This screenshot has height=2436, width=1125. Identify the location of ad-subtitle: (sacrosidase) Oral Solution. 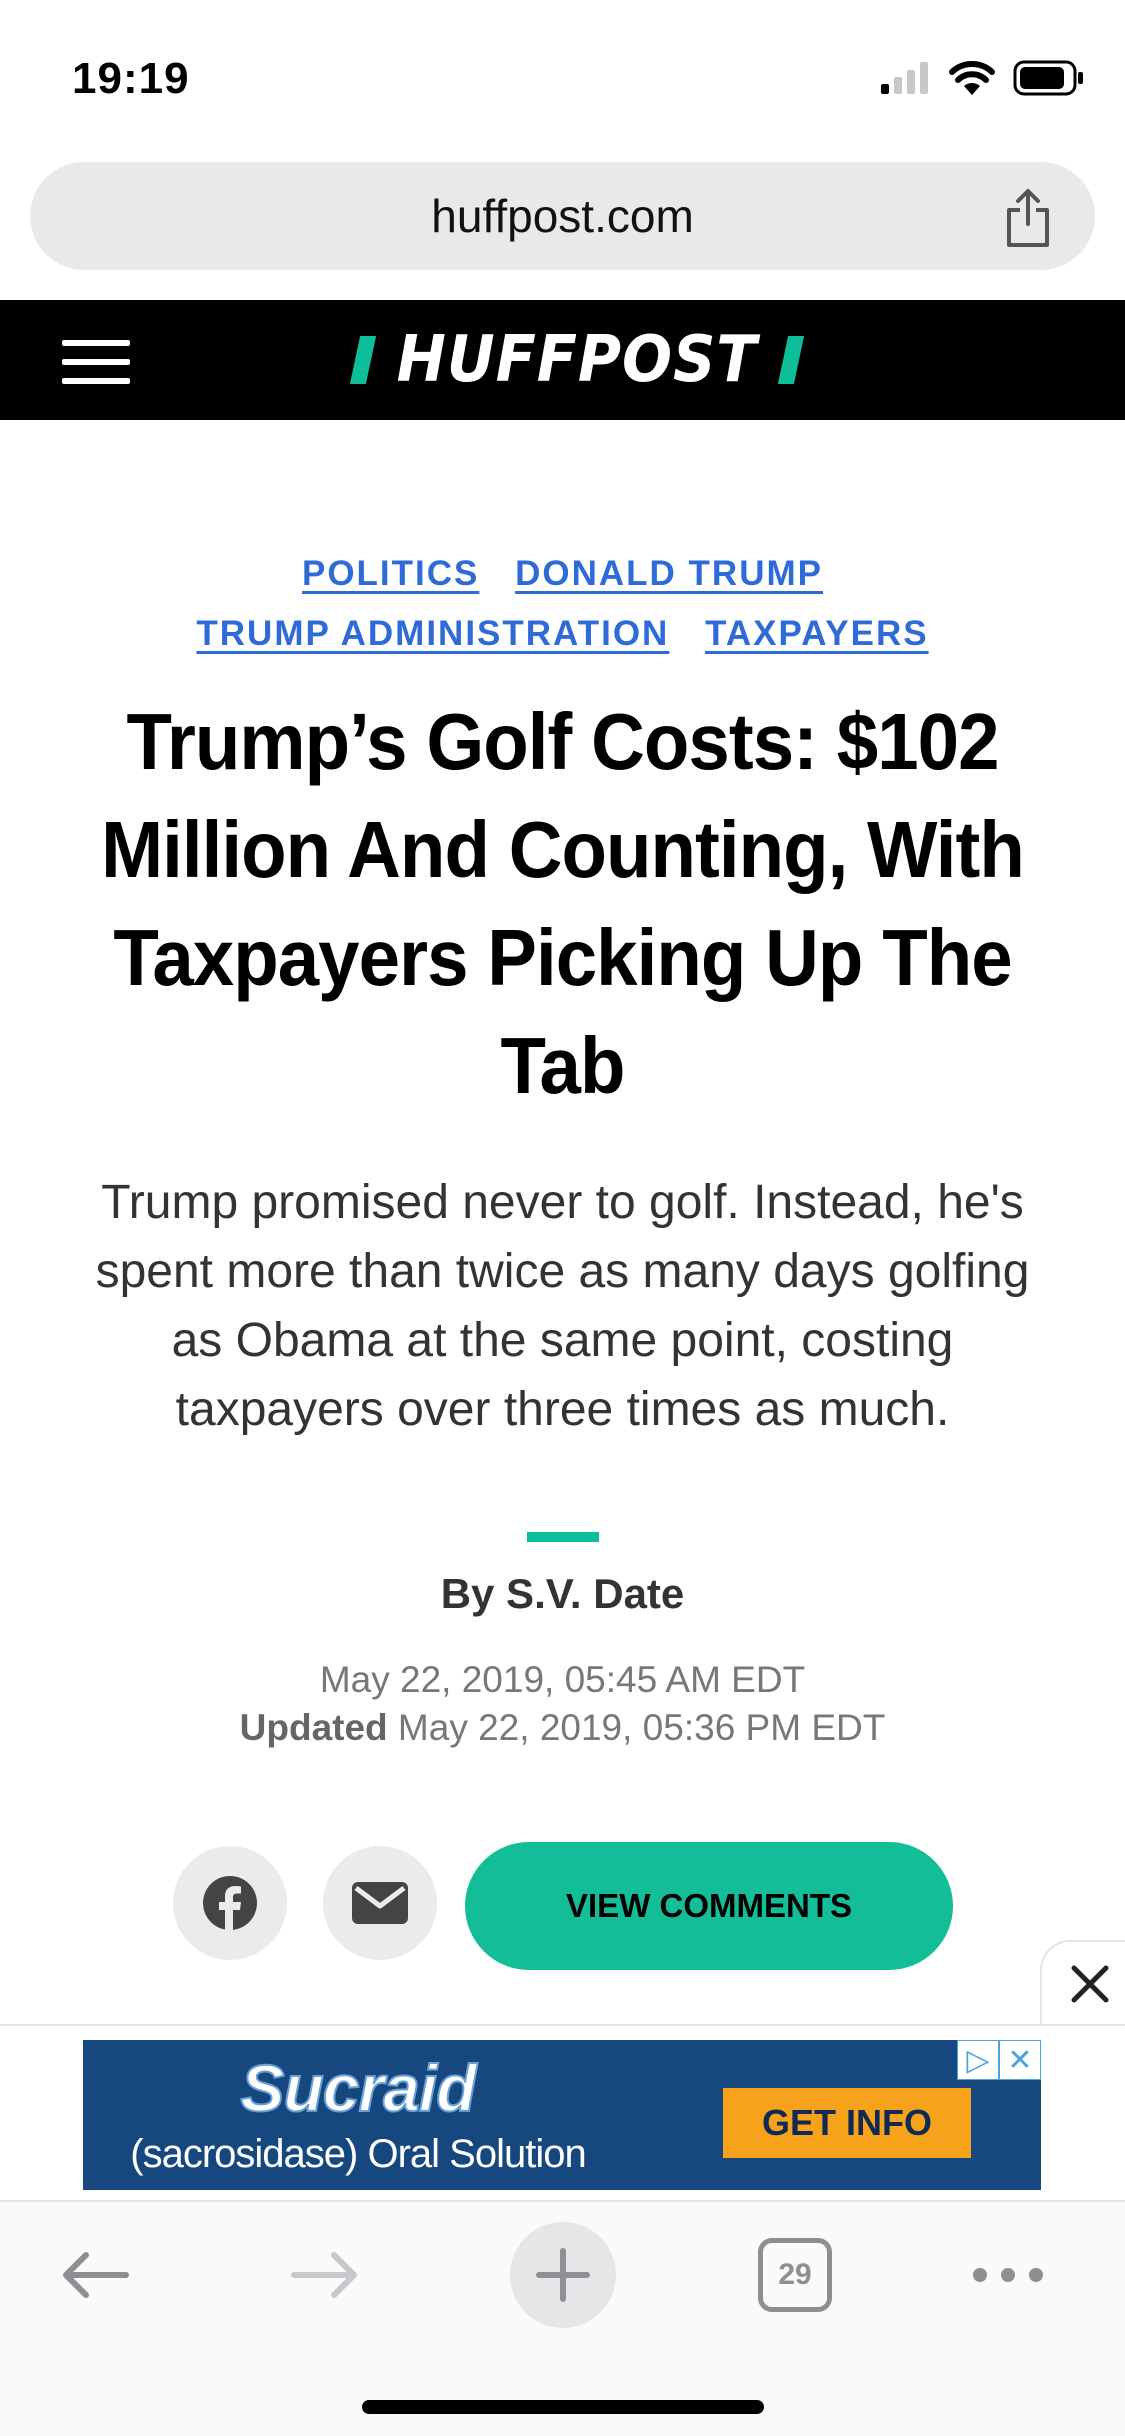
(358, 2154).